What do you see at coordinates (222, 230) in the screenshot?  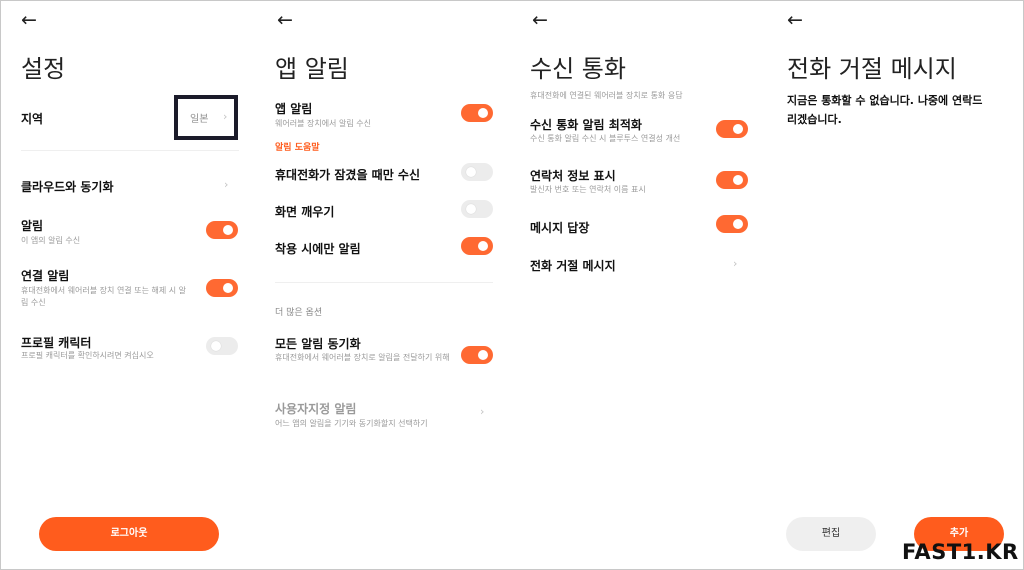 I see `notifications-toggle` at bounding box center [222, 230].